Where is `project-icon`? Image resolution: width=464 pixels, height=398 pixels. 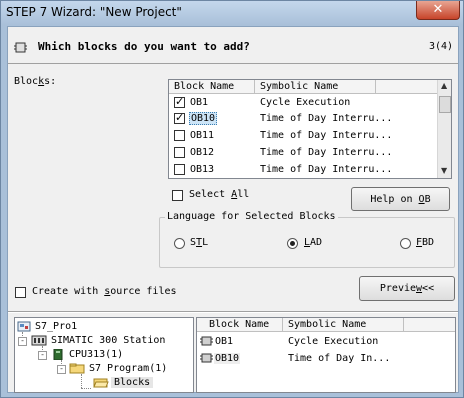
project-icon is located at coordinates (24, 326).